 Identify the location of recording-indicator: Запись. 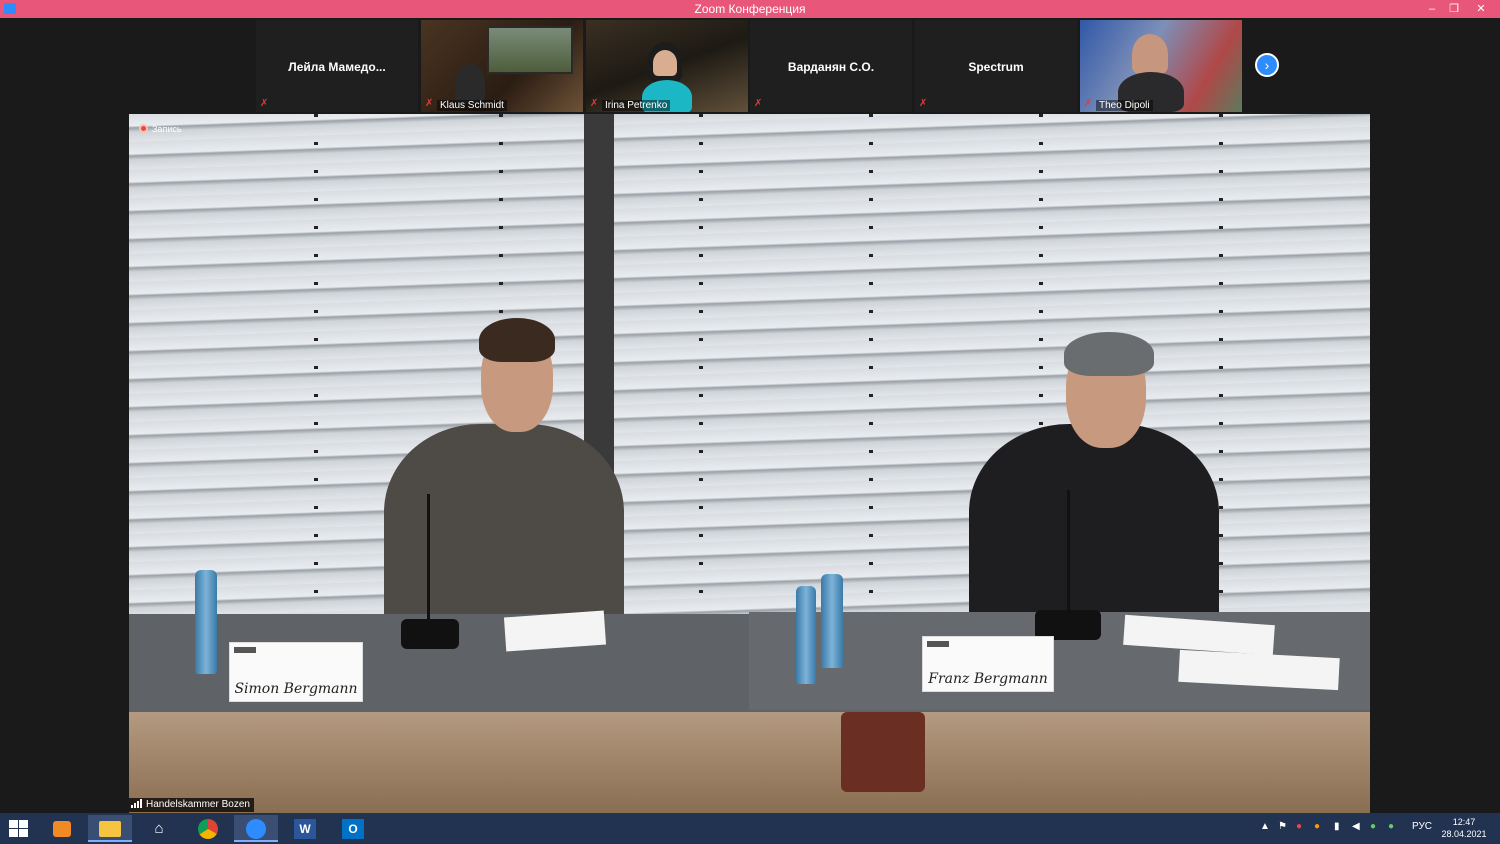
(160, 129).